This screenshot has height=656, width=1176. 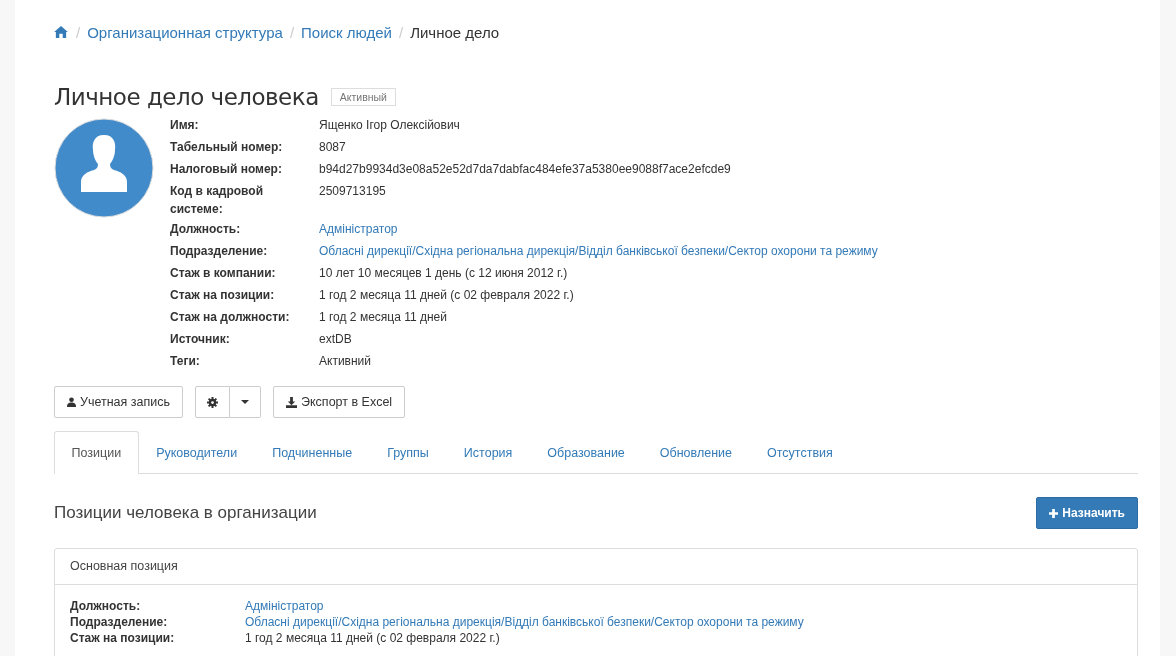 I want to click on page-title: Личное дело человека, so click(x=186, y=97).